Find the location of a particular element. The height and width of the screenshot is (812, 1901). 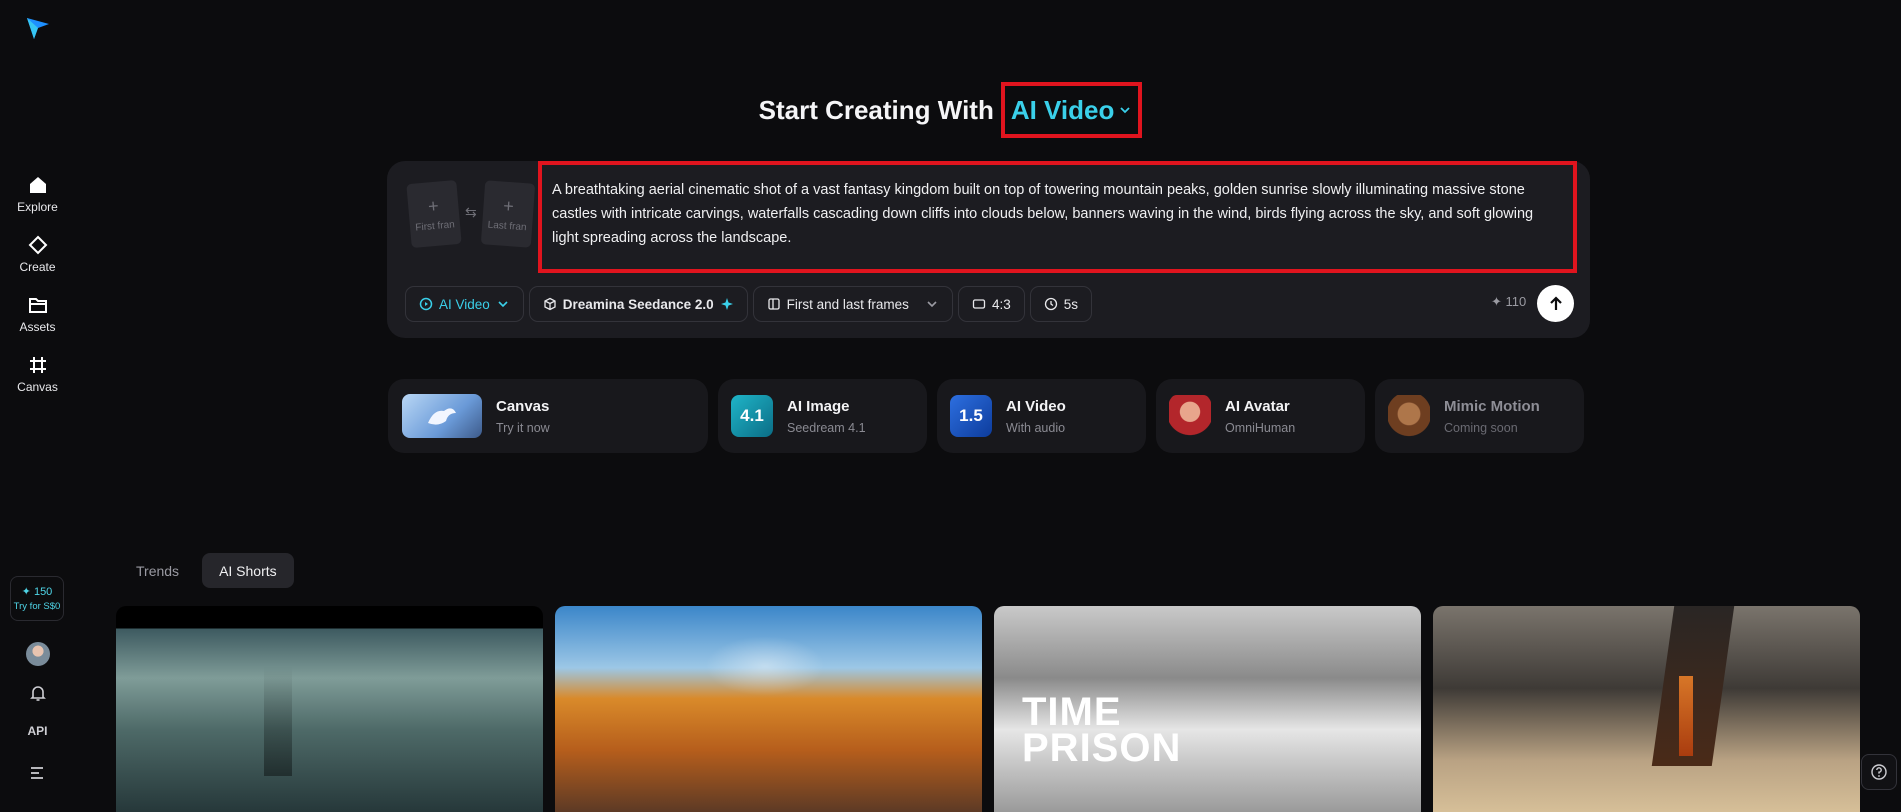

model-select: Dreamina Seedance 2.0 is located at coordinates (638, 304).